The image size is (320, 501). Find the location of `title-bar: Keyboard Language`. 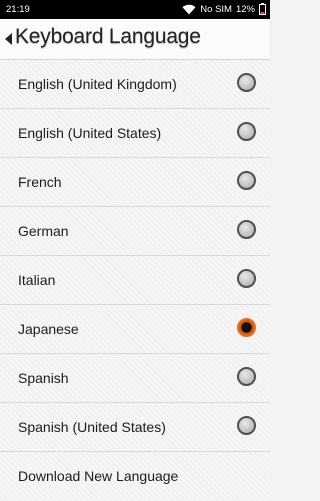

title-bar: Keyboard Language is located at coordinates (135, 39).